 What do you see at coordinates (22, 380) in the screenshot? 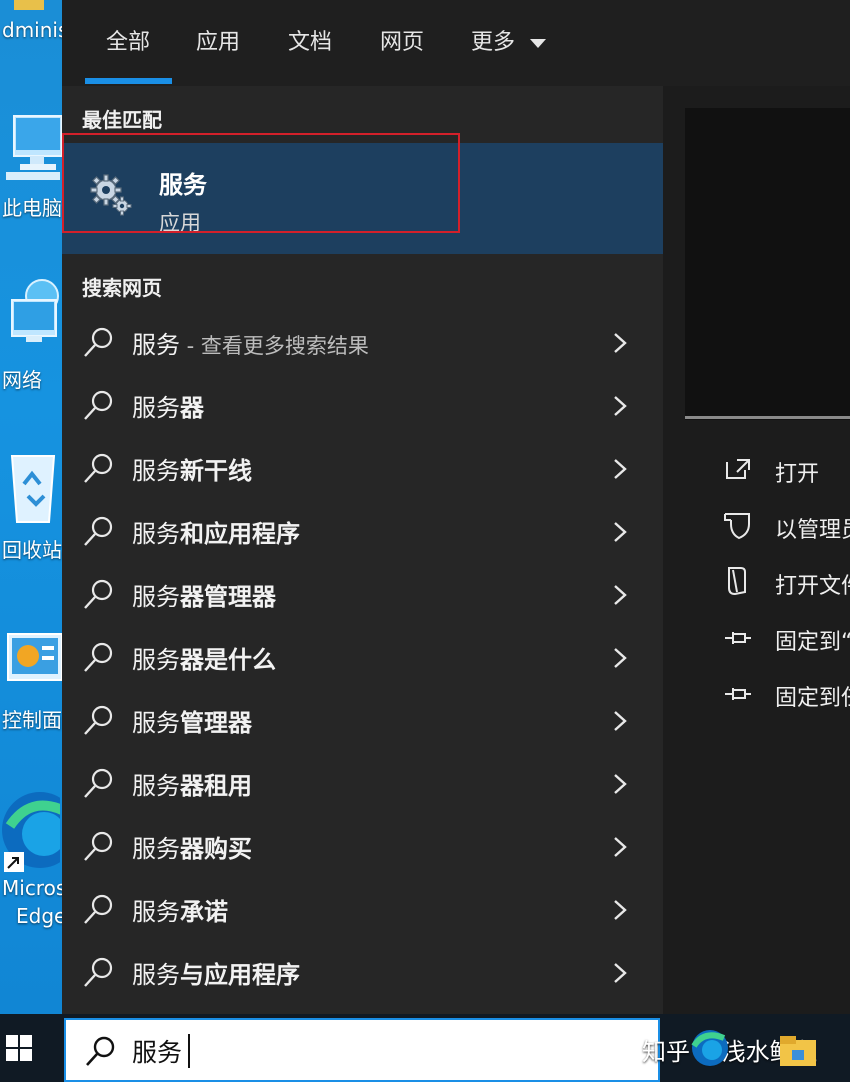
I see `desktop-icon-label: 网络` at bounding box center [22, 380].